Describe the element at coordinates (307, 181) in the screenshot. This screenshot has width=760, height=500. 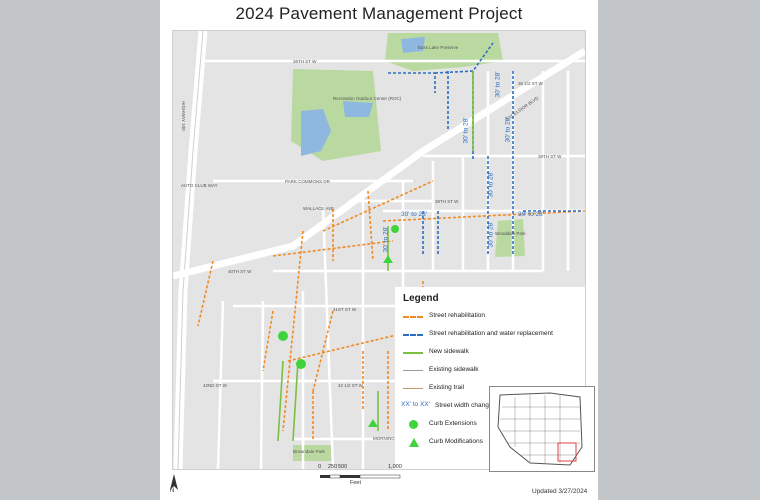
I see `label-park-commons: PARK COMMONS DR` at that location.